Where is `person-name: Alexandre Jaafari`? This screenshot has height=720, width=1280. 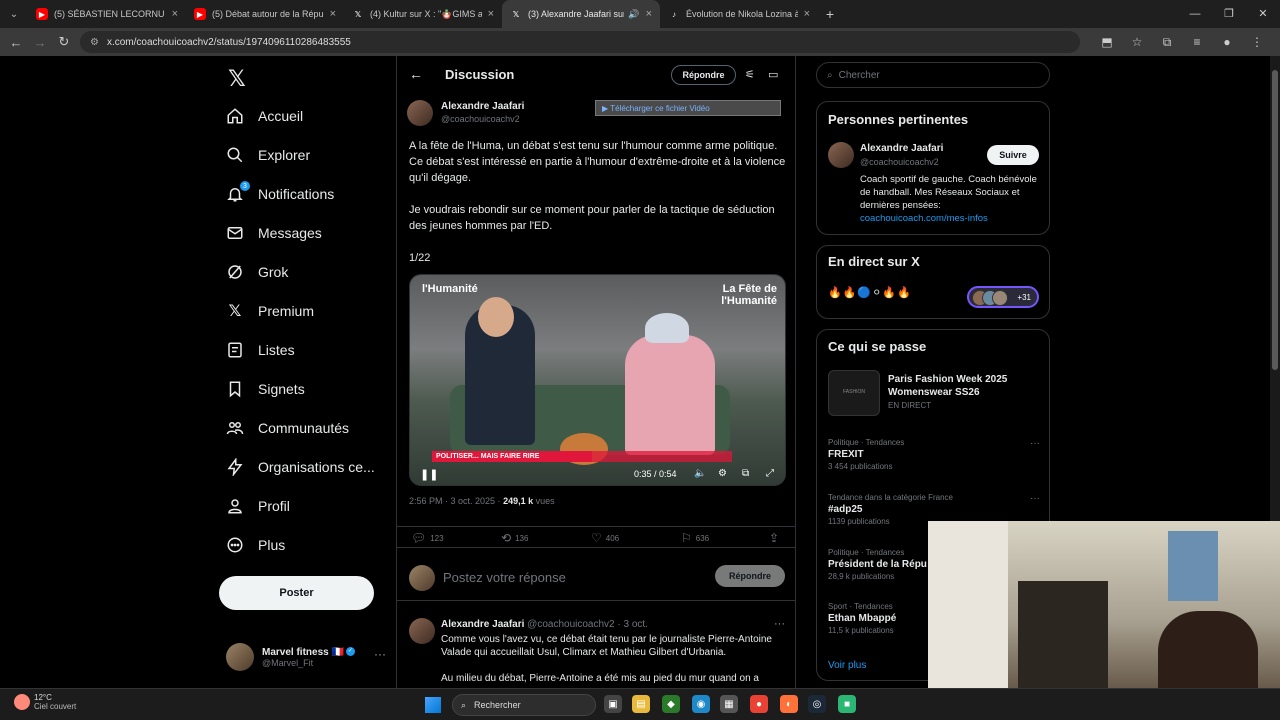 person-name: Alexandre Jaafari is located at coordinates (901, 148).